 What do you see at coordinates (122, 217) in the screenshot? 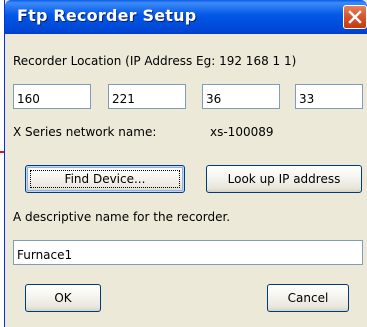
I see `description-label: A descriptive name for the recorder.` at bounding box center [122, 217].